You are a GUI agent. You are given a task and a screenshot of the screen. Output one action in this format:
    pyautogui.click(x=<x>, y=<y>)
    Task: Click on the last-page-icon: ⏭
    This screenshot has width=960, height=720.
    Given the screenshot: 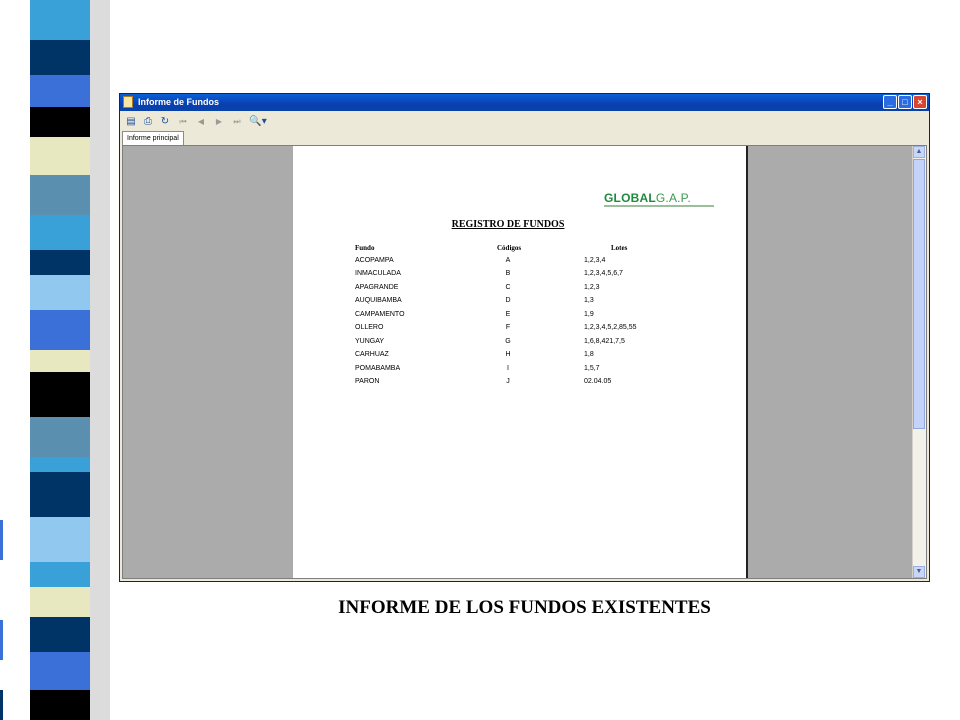 What is the action you would take?
    pyautogui.click(x=237, y=122)
    